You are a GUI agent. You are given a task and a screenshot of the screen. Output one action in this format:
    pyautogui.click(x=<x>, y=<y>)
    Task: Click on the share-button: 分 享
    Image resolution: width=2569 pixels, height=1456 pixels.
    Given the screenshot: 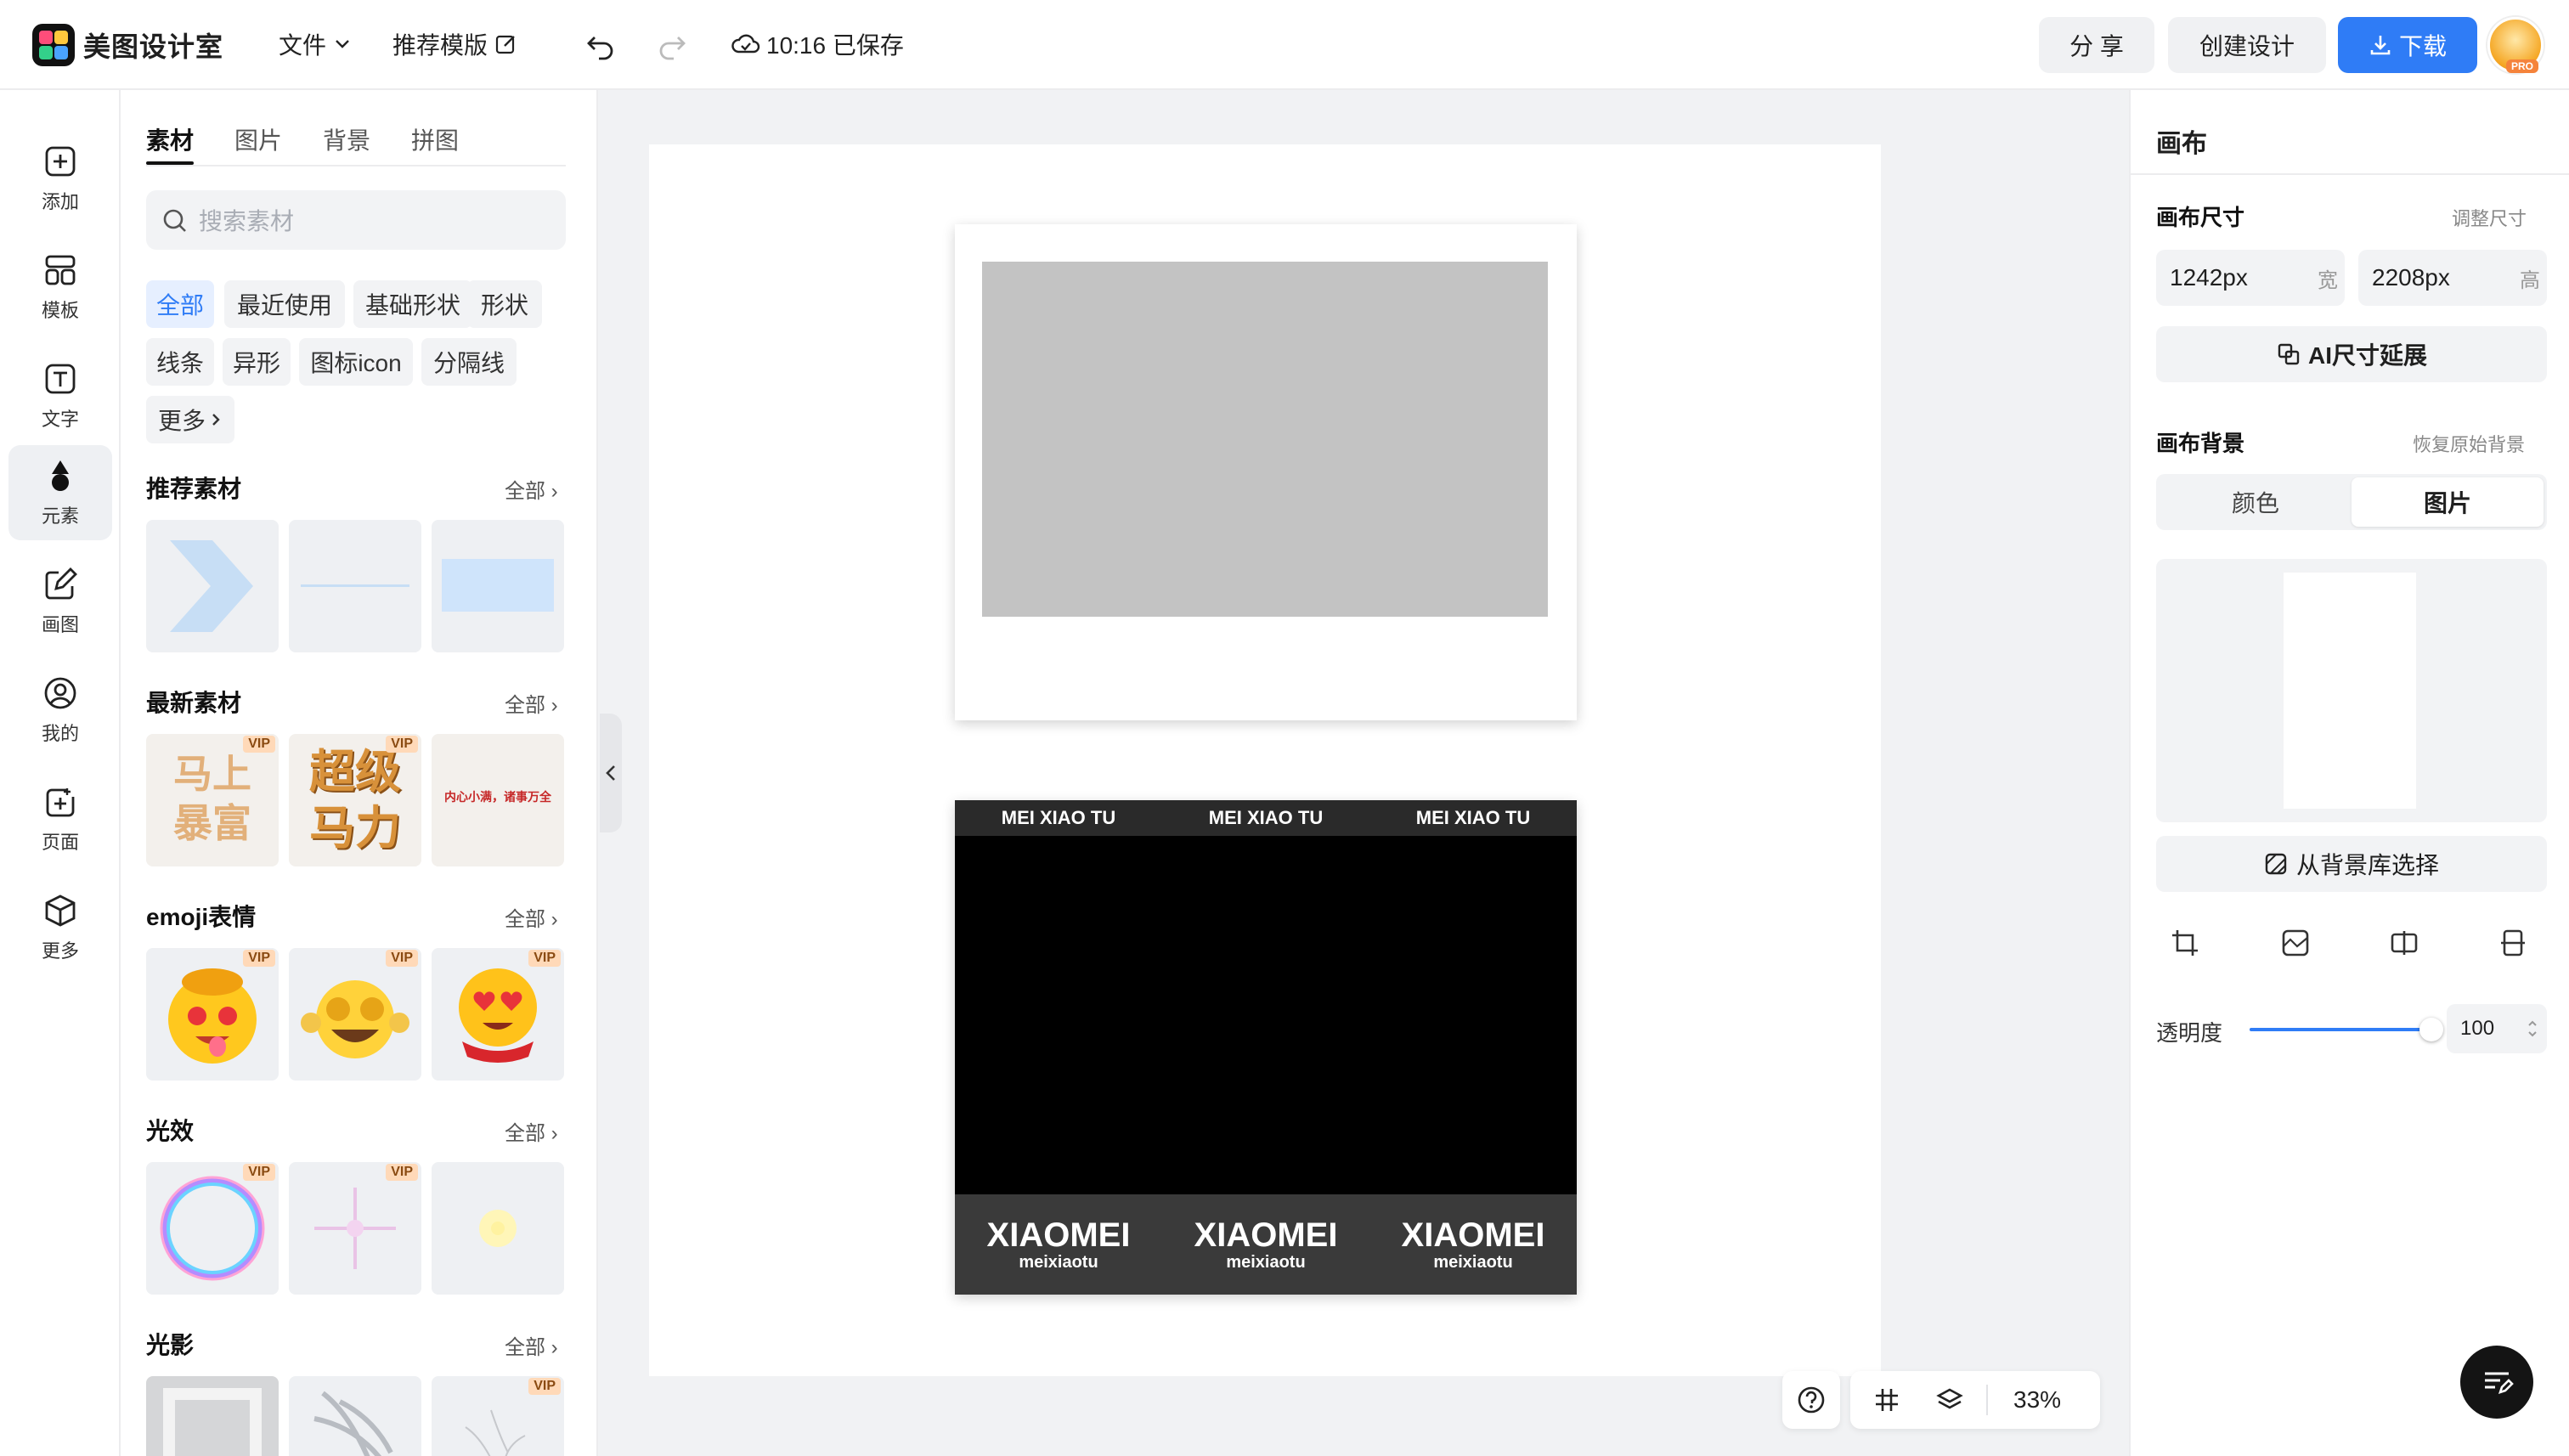 What is the action you would take?
    pyautogui.click(x=2096, y=45)
    